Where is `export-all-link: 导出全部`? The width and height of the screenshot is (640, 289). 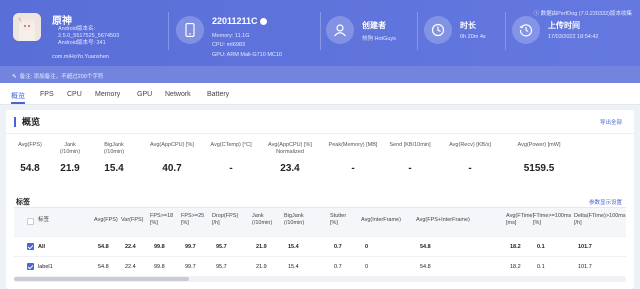 export-all-link: 导出全部 is located at coordinates (611, 122).